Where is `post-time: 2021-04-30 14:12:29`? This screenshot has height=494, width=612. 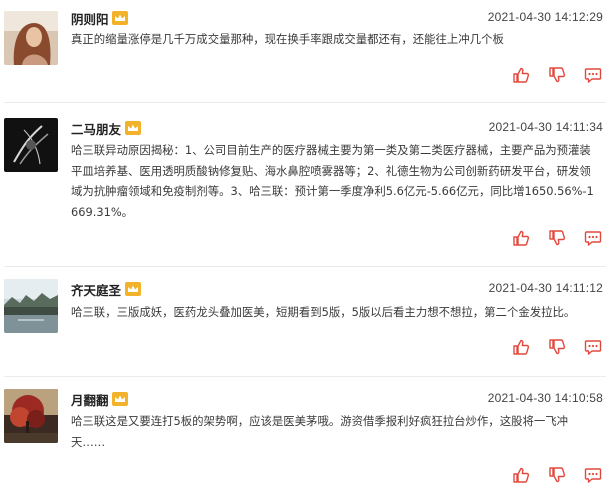 post-time: 2021-04-30 14:12:29 is located at coordinates (545, 17).